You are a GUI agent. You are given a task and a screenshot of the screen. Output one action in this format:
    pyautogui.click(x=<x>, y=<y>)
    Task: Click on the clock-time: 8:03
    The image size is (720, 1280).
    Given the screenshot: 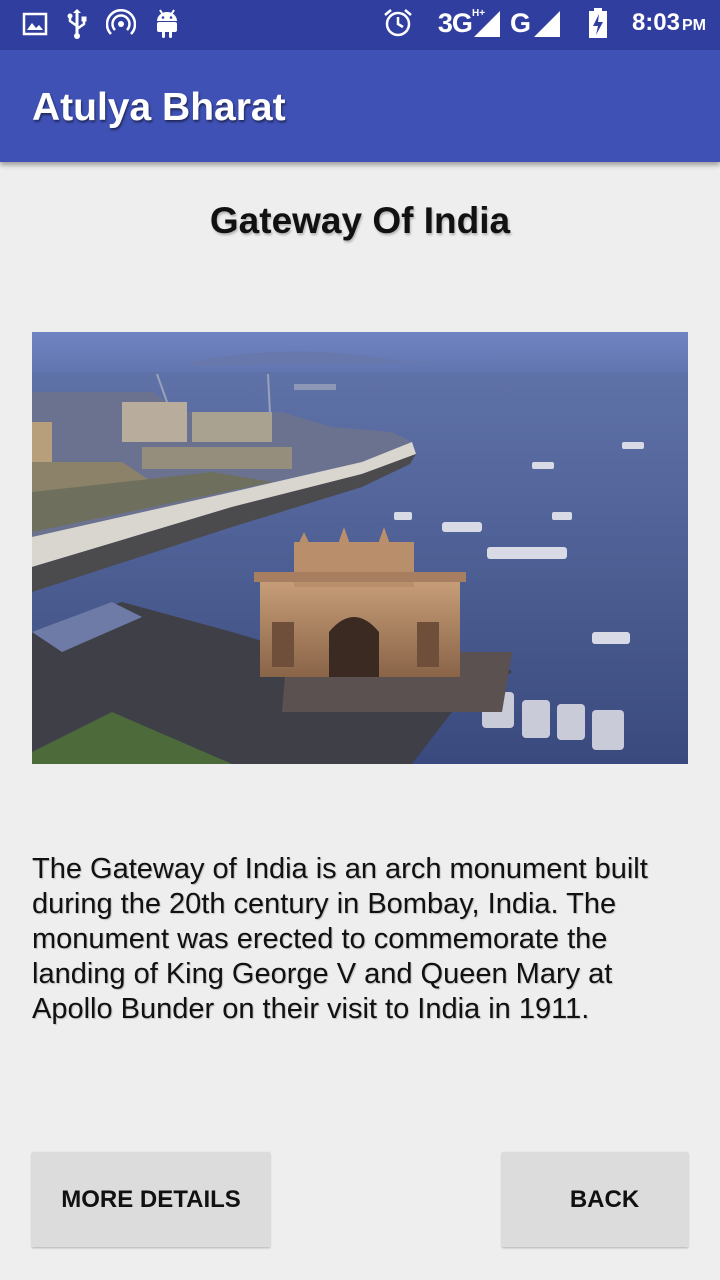 What is the action you would take?
    pyautogui.click(x=655, y=22)
    